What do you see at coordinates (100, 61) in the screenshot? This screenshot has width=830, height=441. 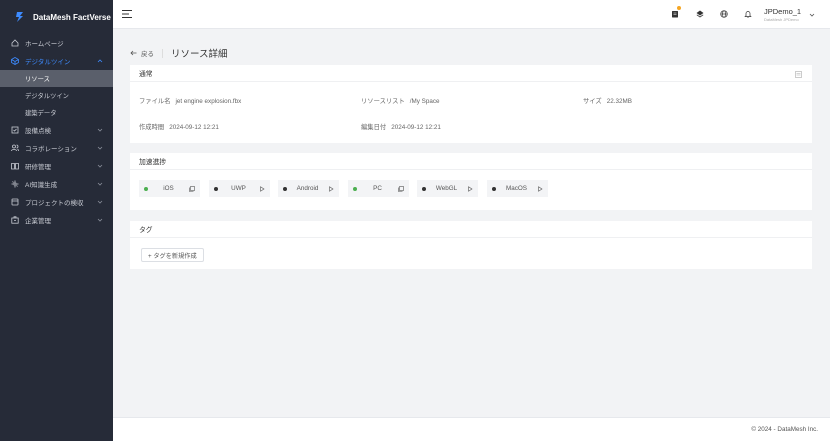 I see `chevron-up-icon` at bounding box center [100, 61].